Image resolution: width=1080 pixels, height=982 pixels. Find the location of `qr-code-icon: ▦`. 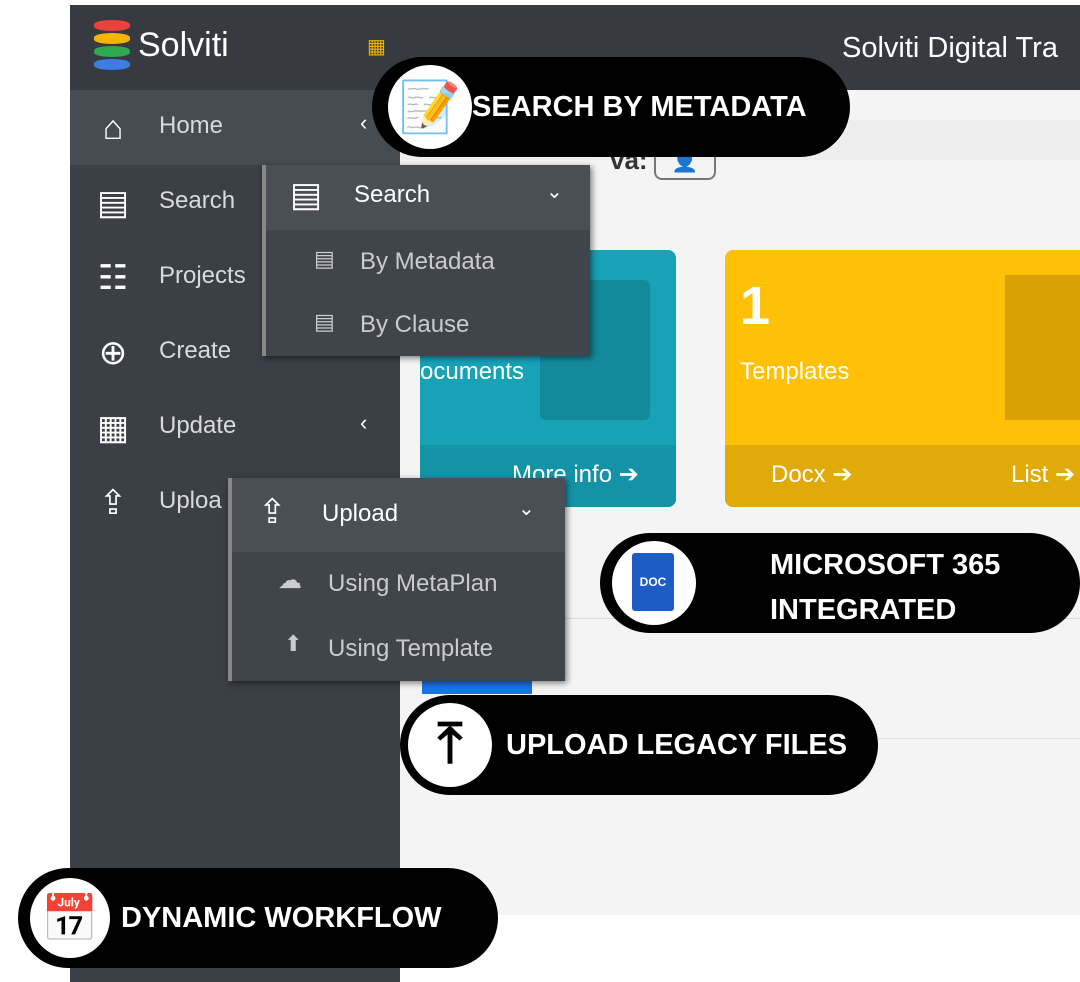

qr-code-icon: ▦ is located at coordinates (378, 47).